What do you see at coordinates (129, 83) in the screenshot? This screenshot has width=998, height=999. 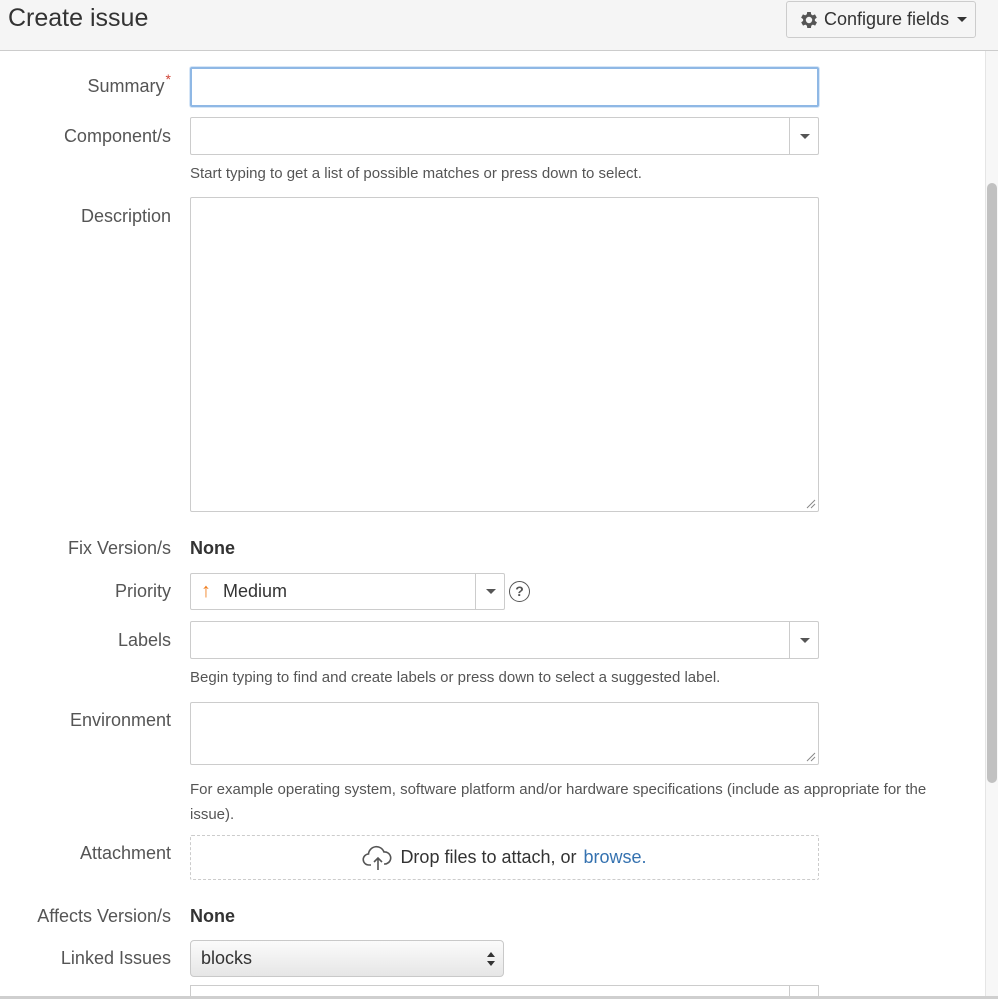 I see `summary-label: Summary*` at bounding box center [129, 83].